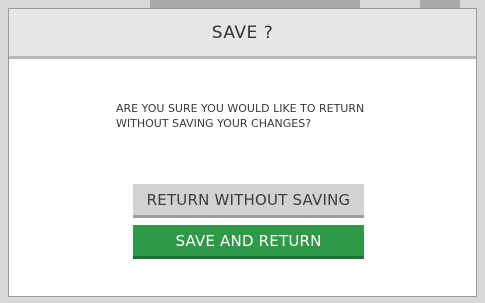  I want to click on dialog-title: SAVE ?, so click(242, 32).